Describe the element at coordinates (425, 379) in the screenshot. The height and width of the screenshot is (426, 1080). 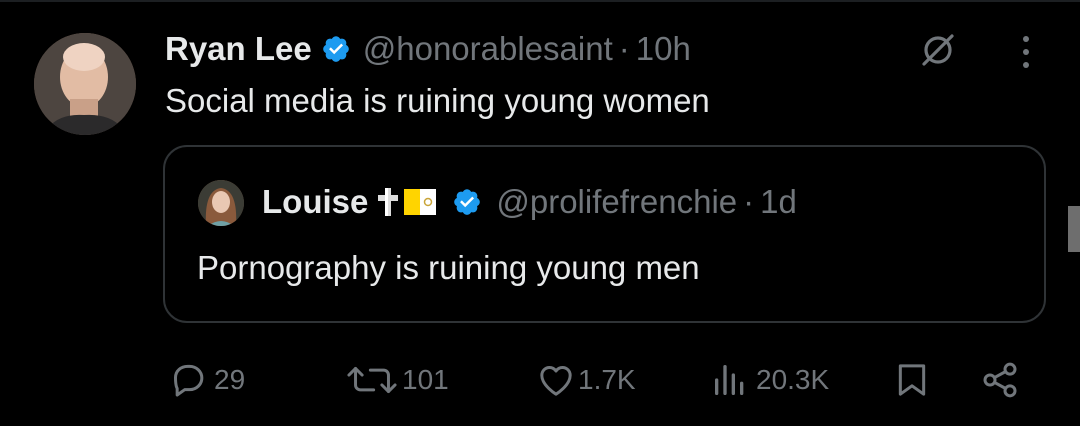
I see `repost-count: 101` at that location.